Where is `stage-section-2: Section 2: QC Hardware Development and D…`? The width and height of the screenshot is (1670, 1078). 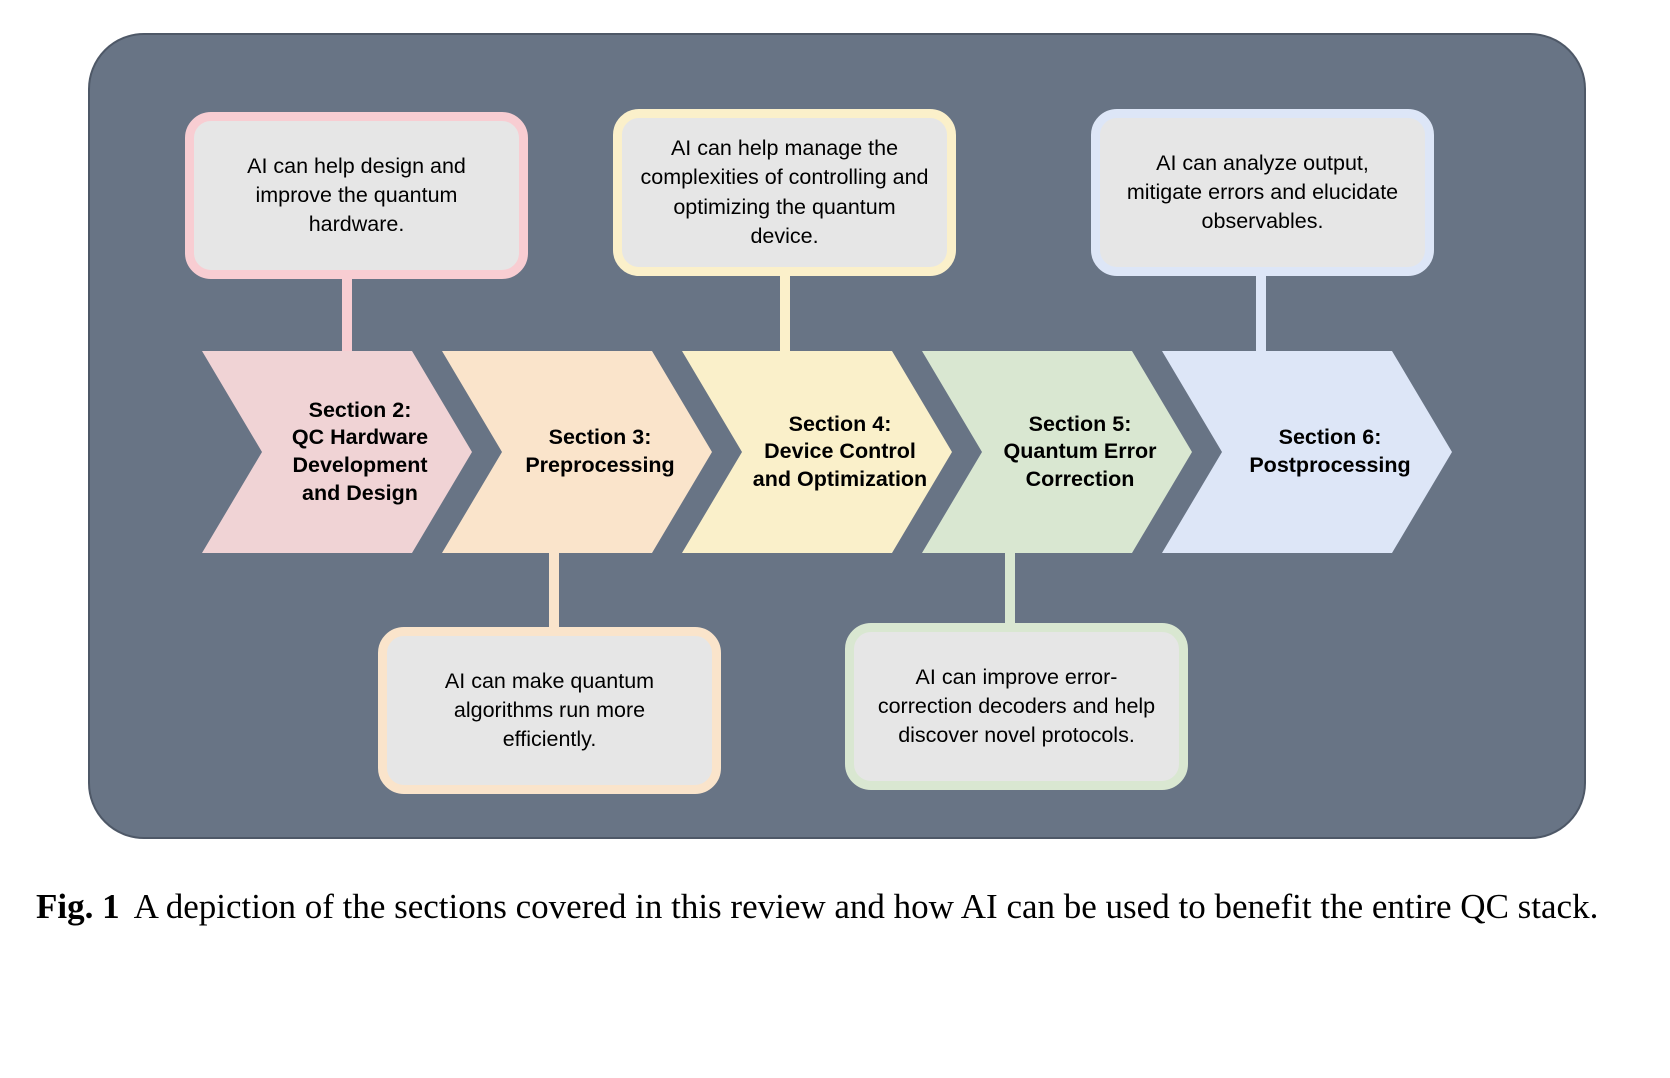
stage-section-2: Section 2: QC Hardware Development and D… is located at coordinates (337, 452).